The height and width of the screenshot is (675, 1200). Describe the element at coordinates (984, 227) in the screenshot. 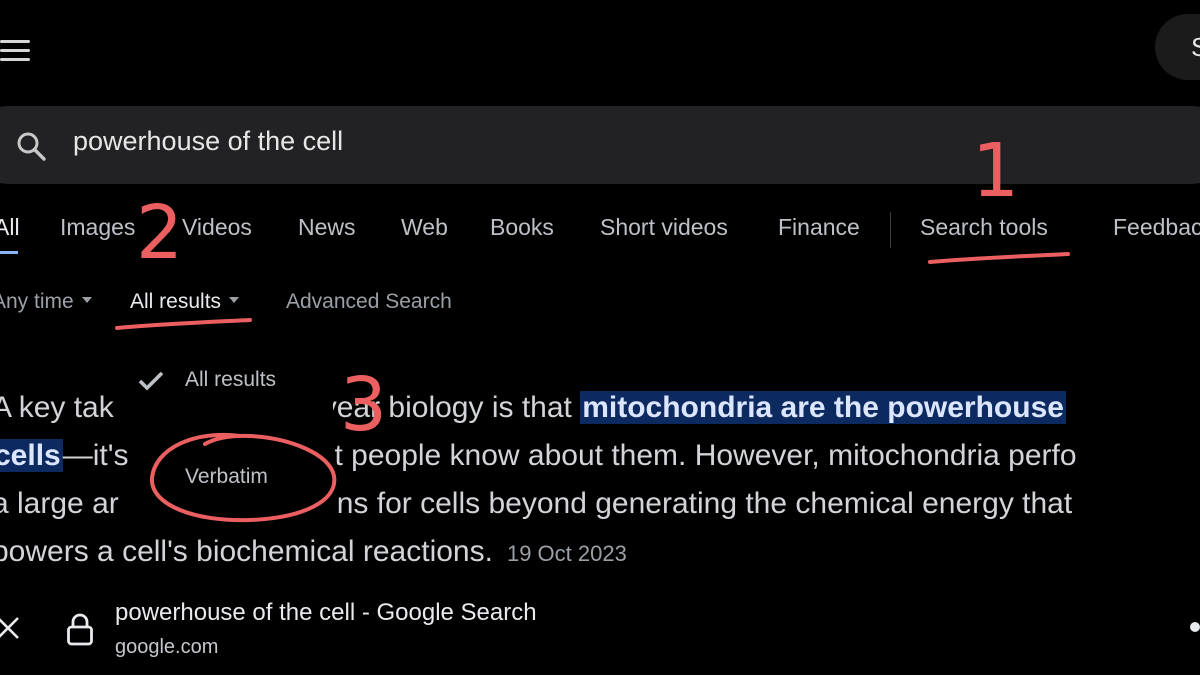

I see `tab-search-tools: Search tools` at that location.